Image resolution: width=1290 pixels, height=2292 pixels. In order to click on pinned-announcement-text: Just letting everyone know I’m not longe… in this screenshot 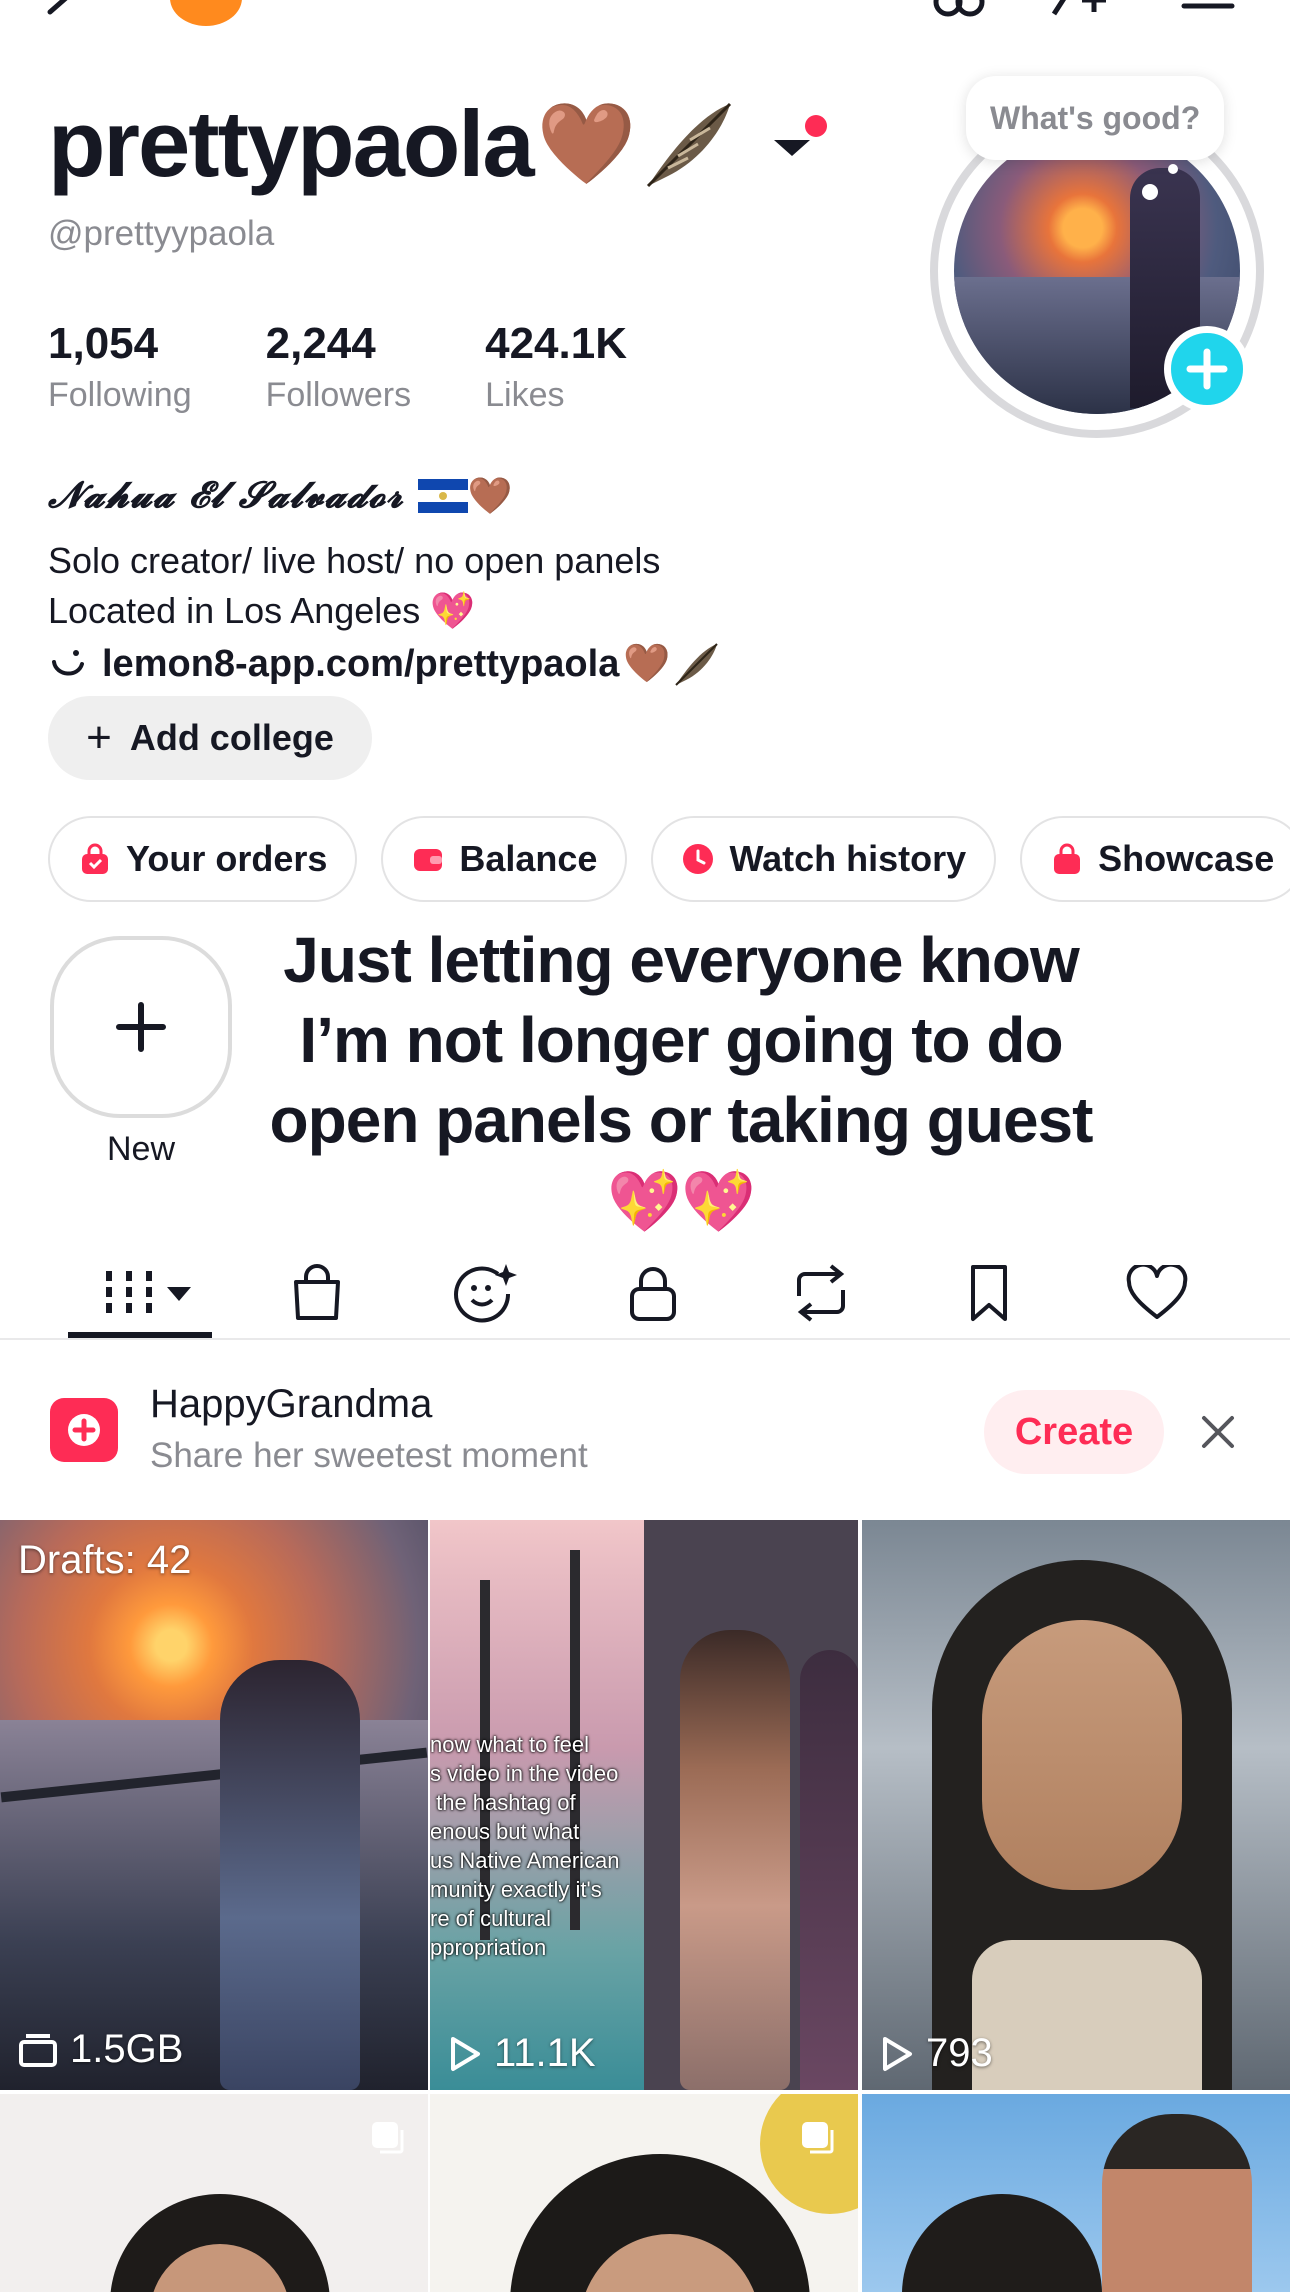, I will do `click(681, 1040)`.